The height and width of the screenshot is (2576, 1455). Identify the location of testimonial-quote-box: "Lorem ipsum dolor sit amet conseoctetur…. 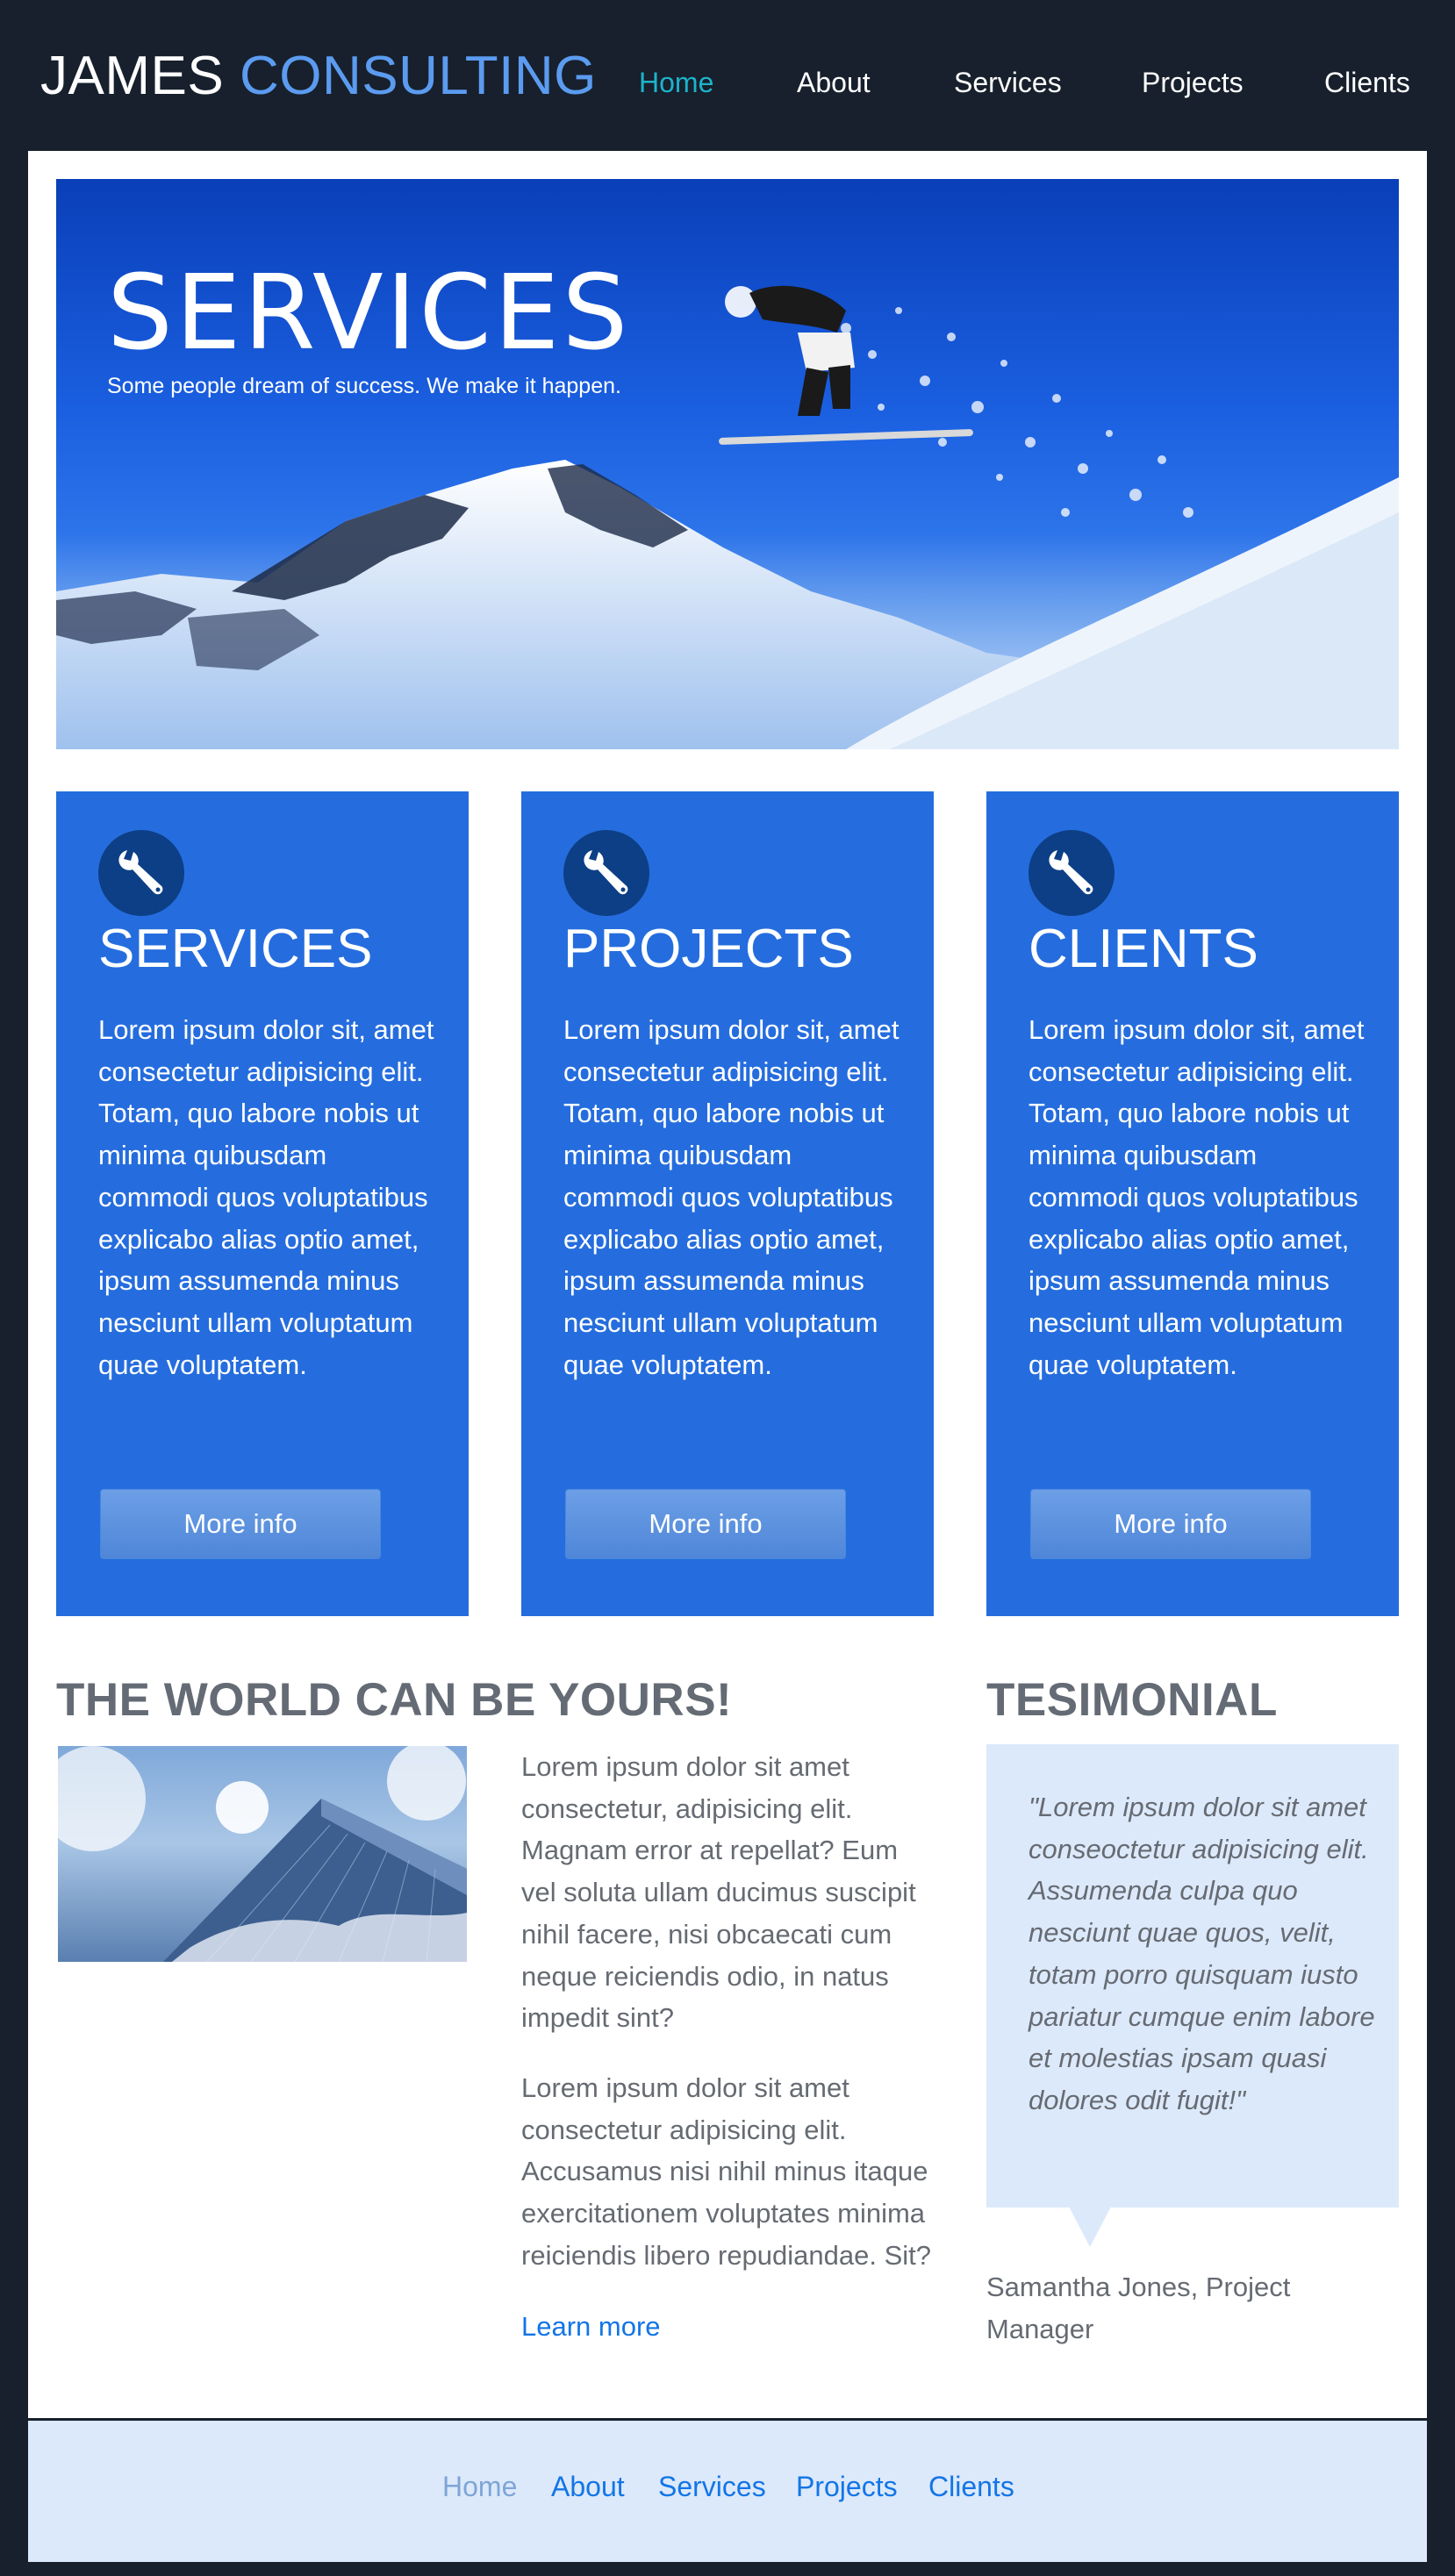
(1192, 1975).